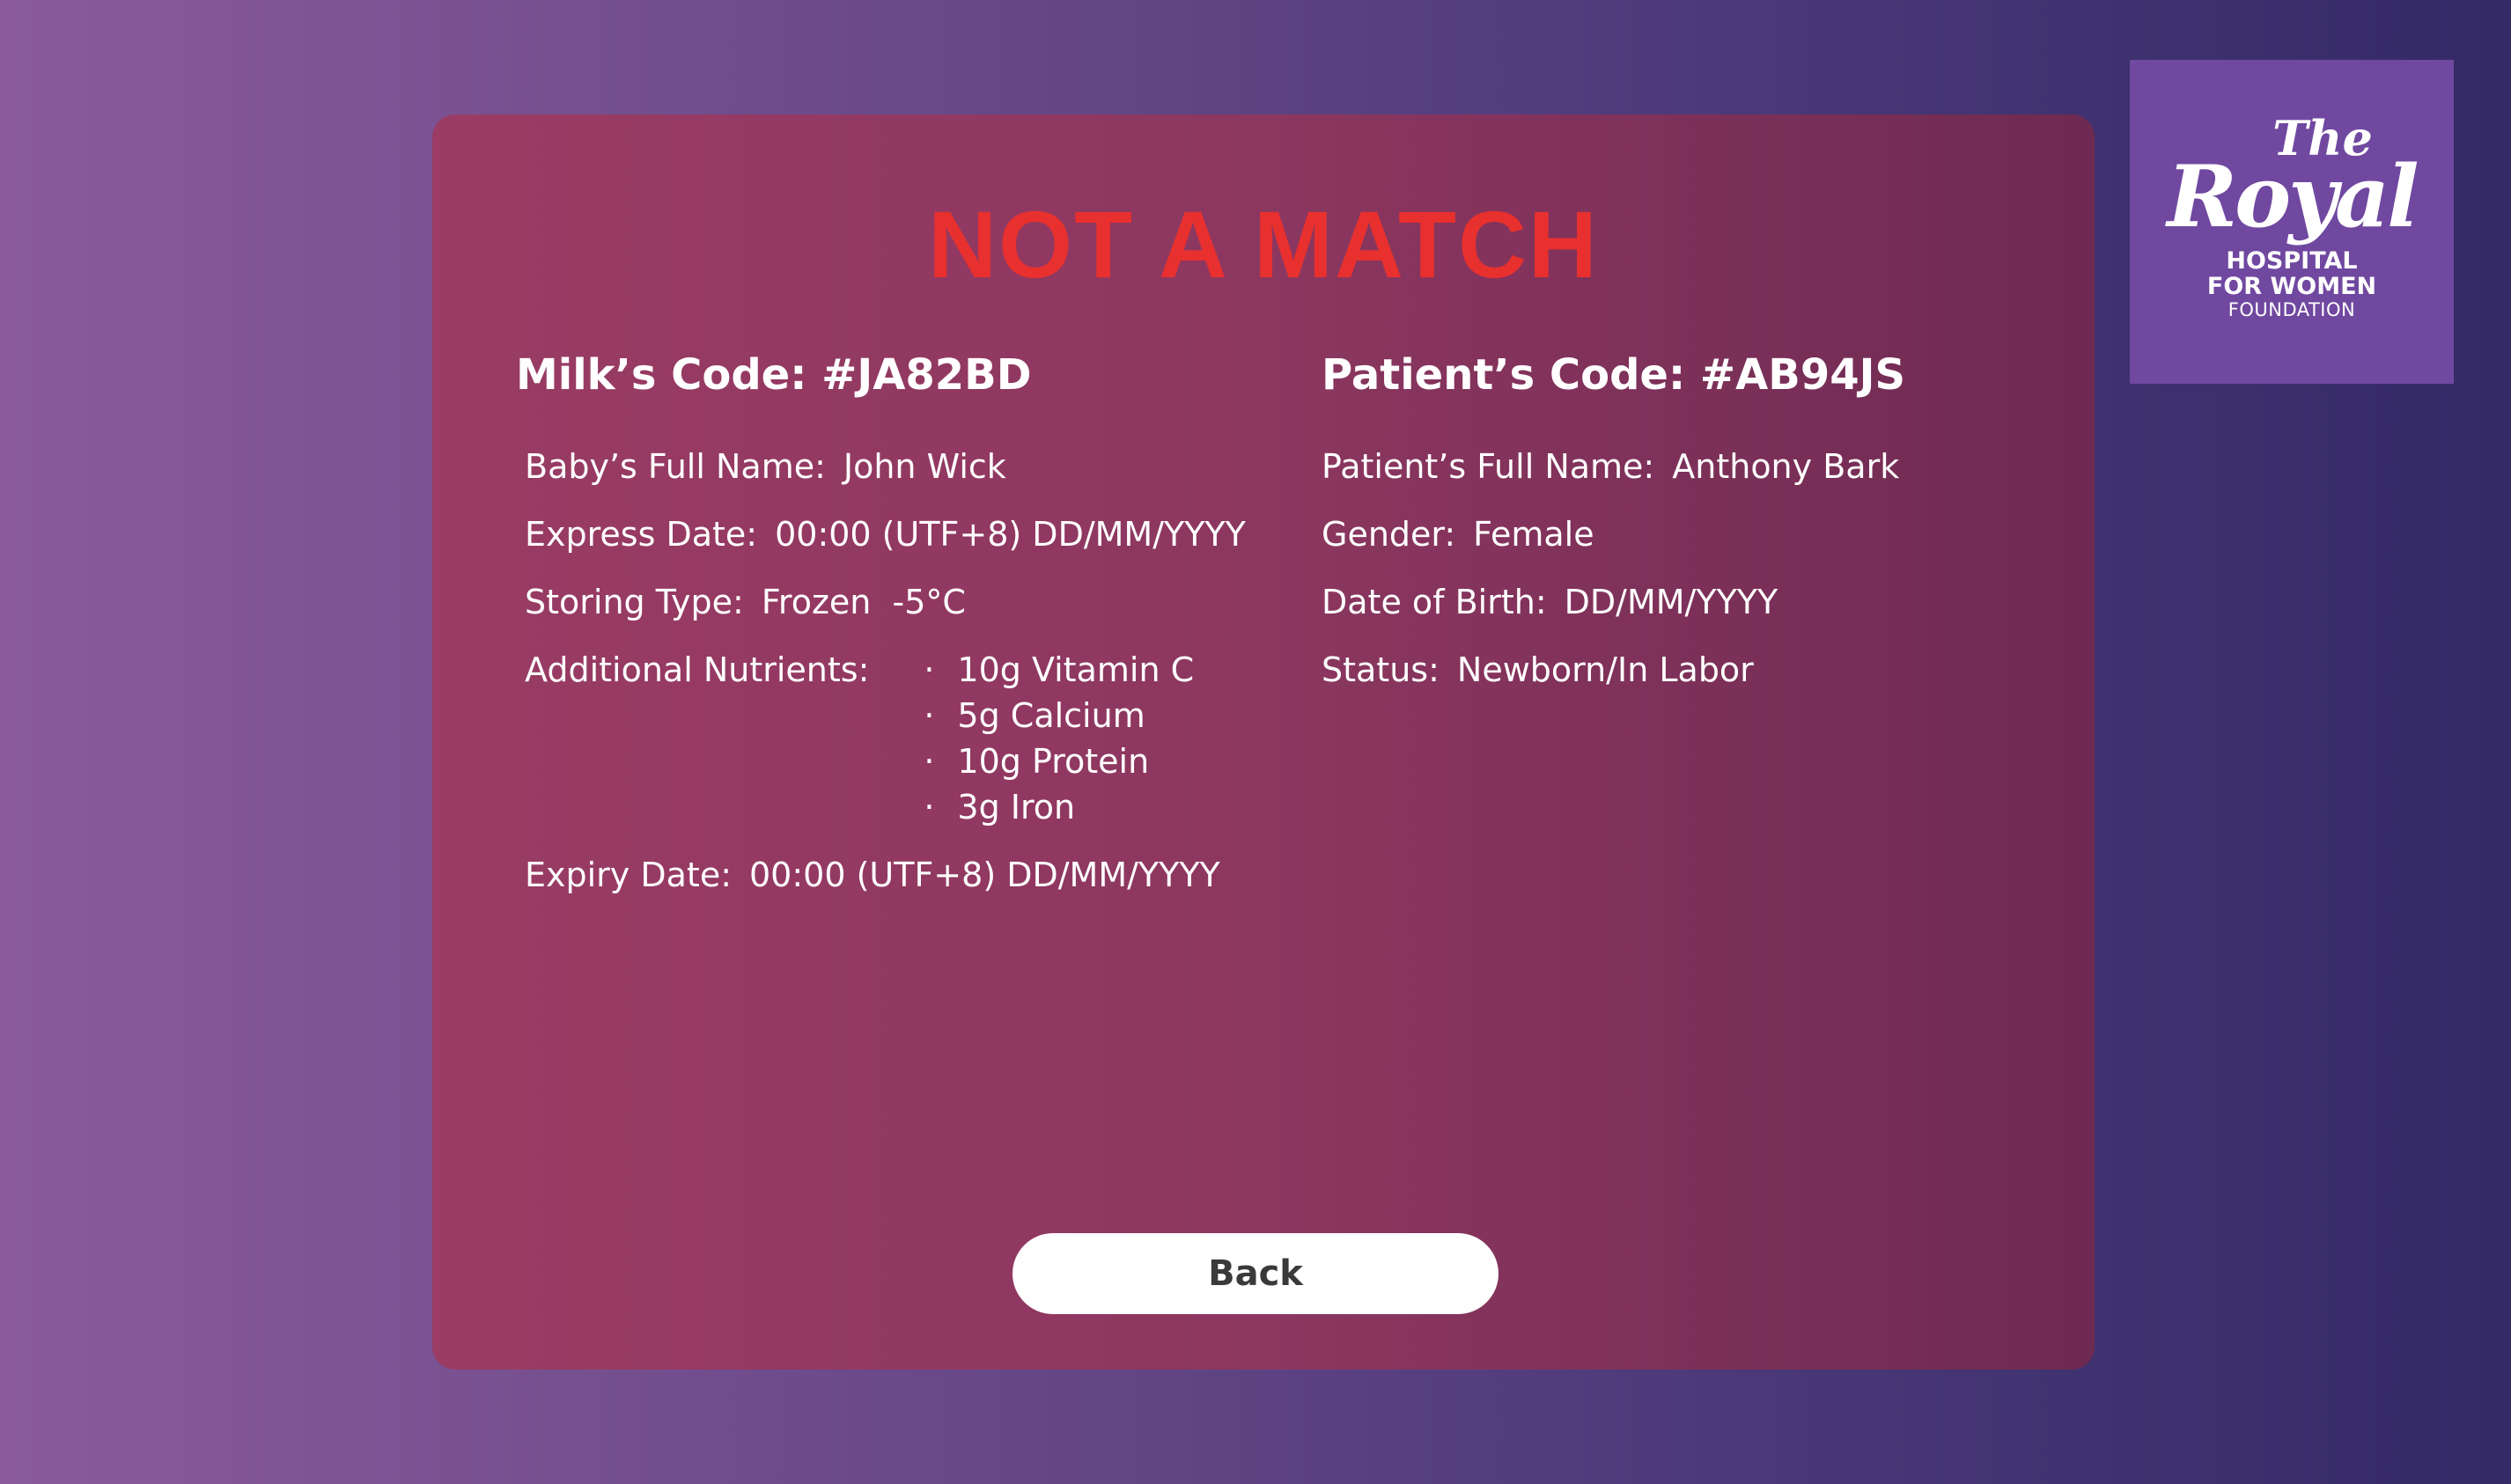 This screenshot has height=1484, width=2511. I want to click on expiry-date-row: Expiry Date: 00:00 (UTF+8) DD/MM/YYYY, so click(899, 875).